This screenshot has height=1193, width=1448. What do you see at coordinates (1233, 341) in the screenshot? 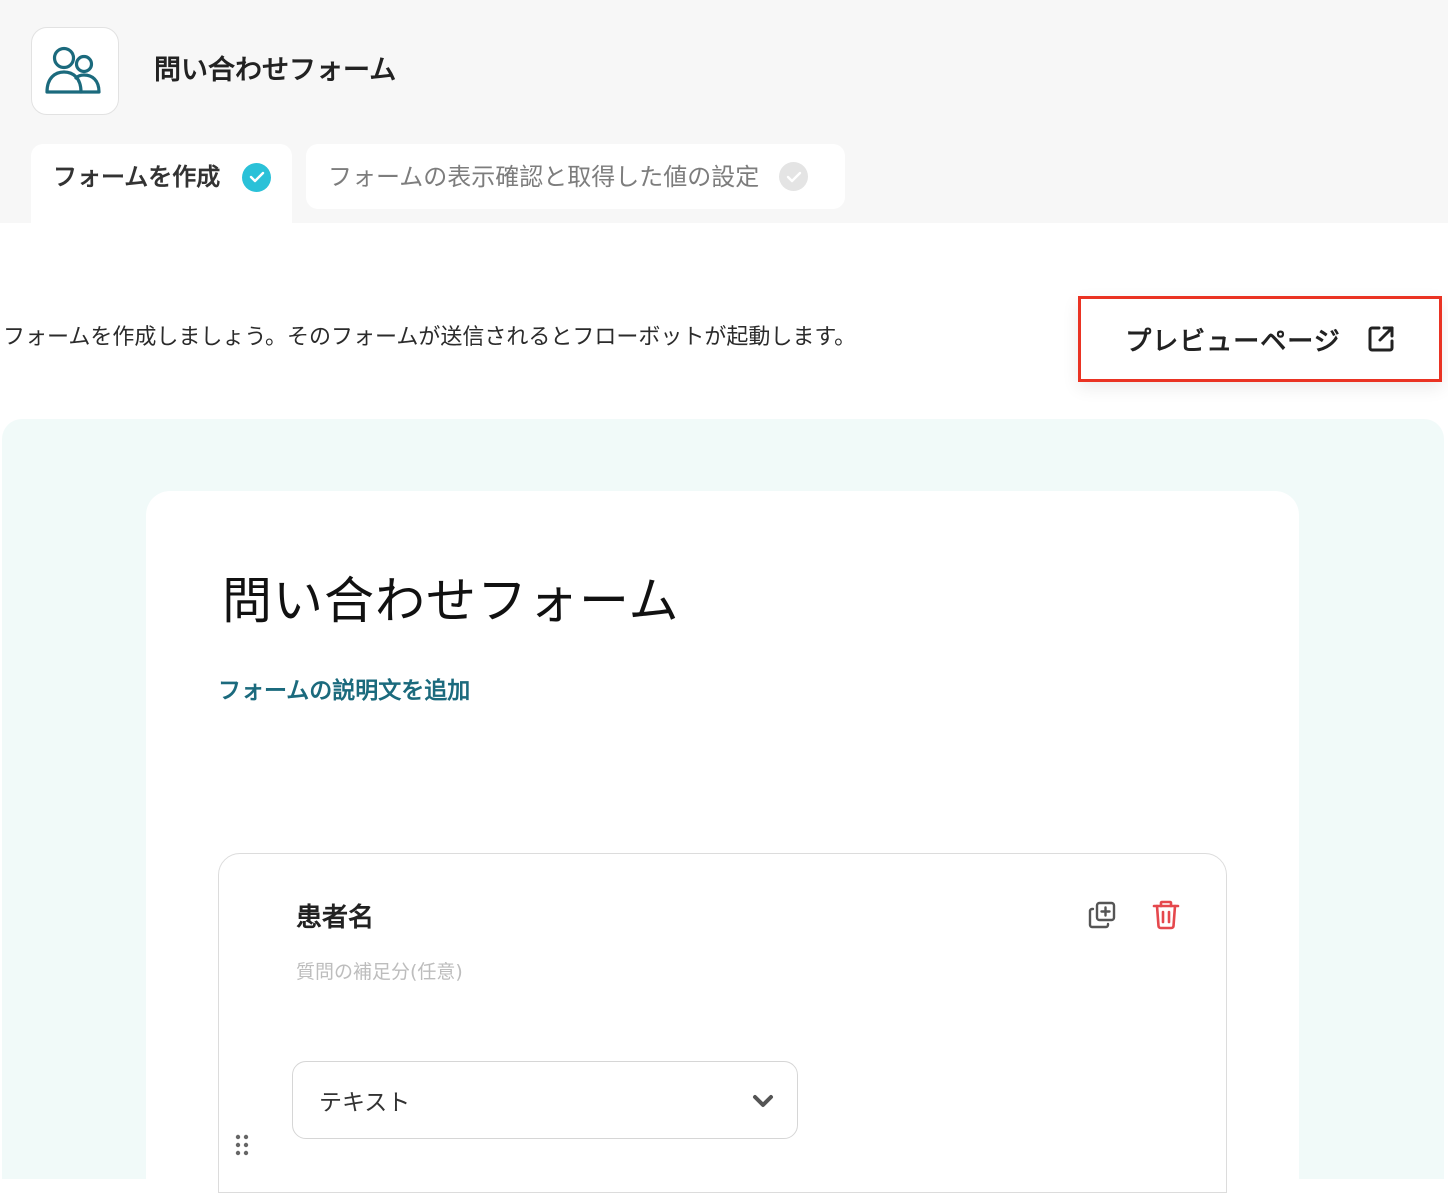
I see `preview-page-label: プレビューページ` at bounding box center [1233, 341].